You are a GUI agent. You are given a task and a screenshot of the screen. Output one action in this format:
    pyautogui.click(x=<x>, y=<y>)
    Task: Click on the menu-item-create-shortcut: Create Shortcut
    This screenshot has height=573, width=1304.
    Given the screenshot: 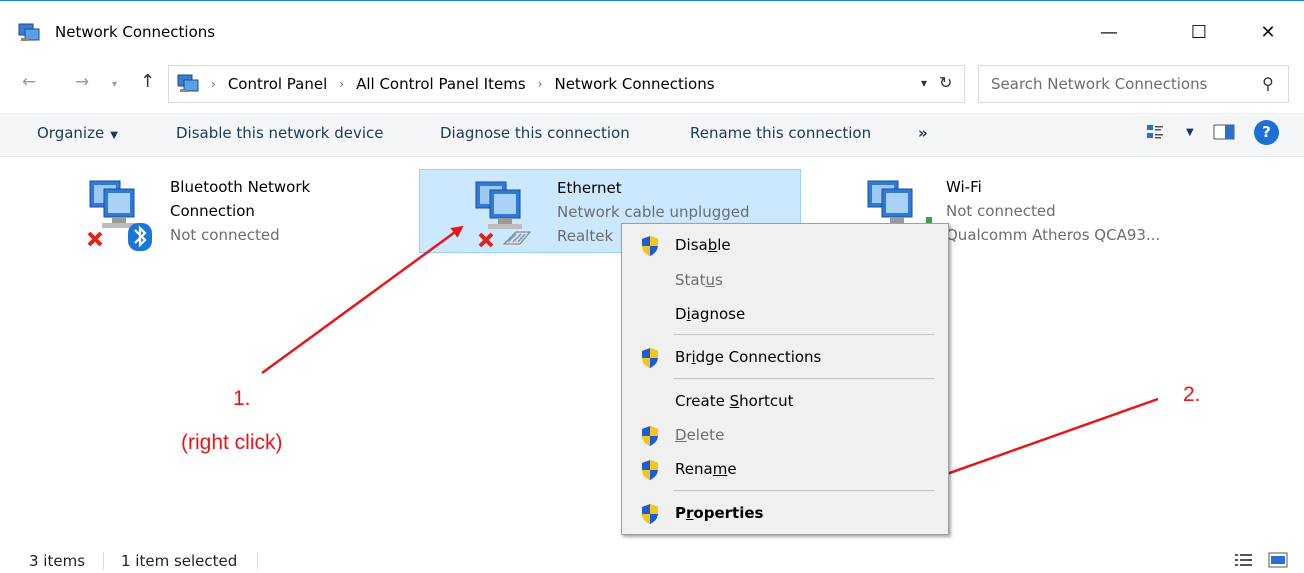 What is the action you would take?
    pyautogui.click(x=785, y=401)
    